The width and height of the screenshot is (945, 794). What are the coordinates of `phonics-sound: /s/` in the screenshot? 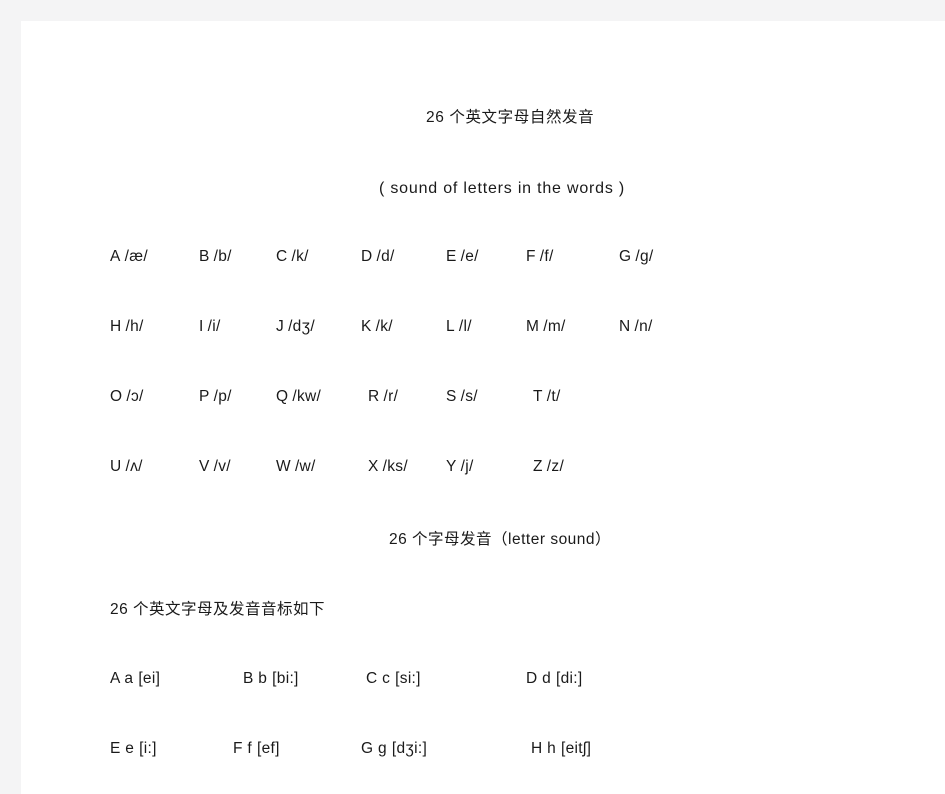 It's located at (469, 396).